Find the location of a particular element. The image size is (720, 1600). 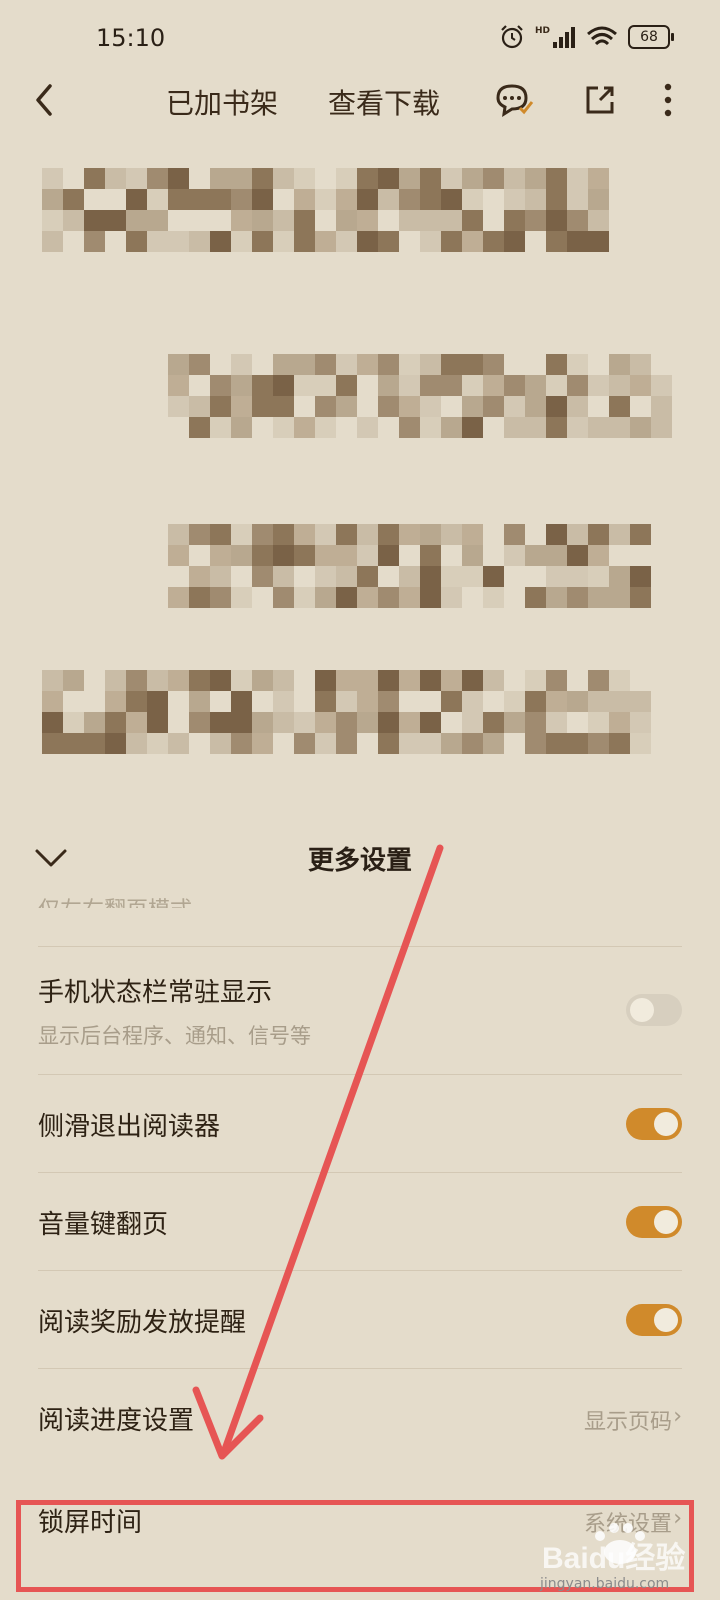

share-icon is located at coordinates (600, 100).